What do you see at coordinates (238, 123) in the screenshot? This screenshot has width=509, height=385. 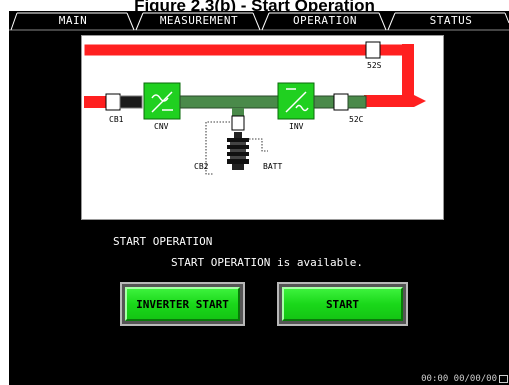 I see `breaker-cb2-icon` at bounding box center [238, 123].